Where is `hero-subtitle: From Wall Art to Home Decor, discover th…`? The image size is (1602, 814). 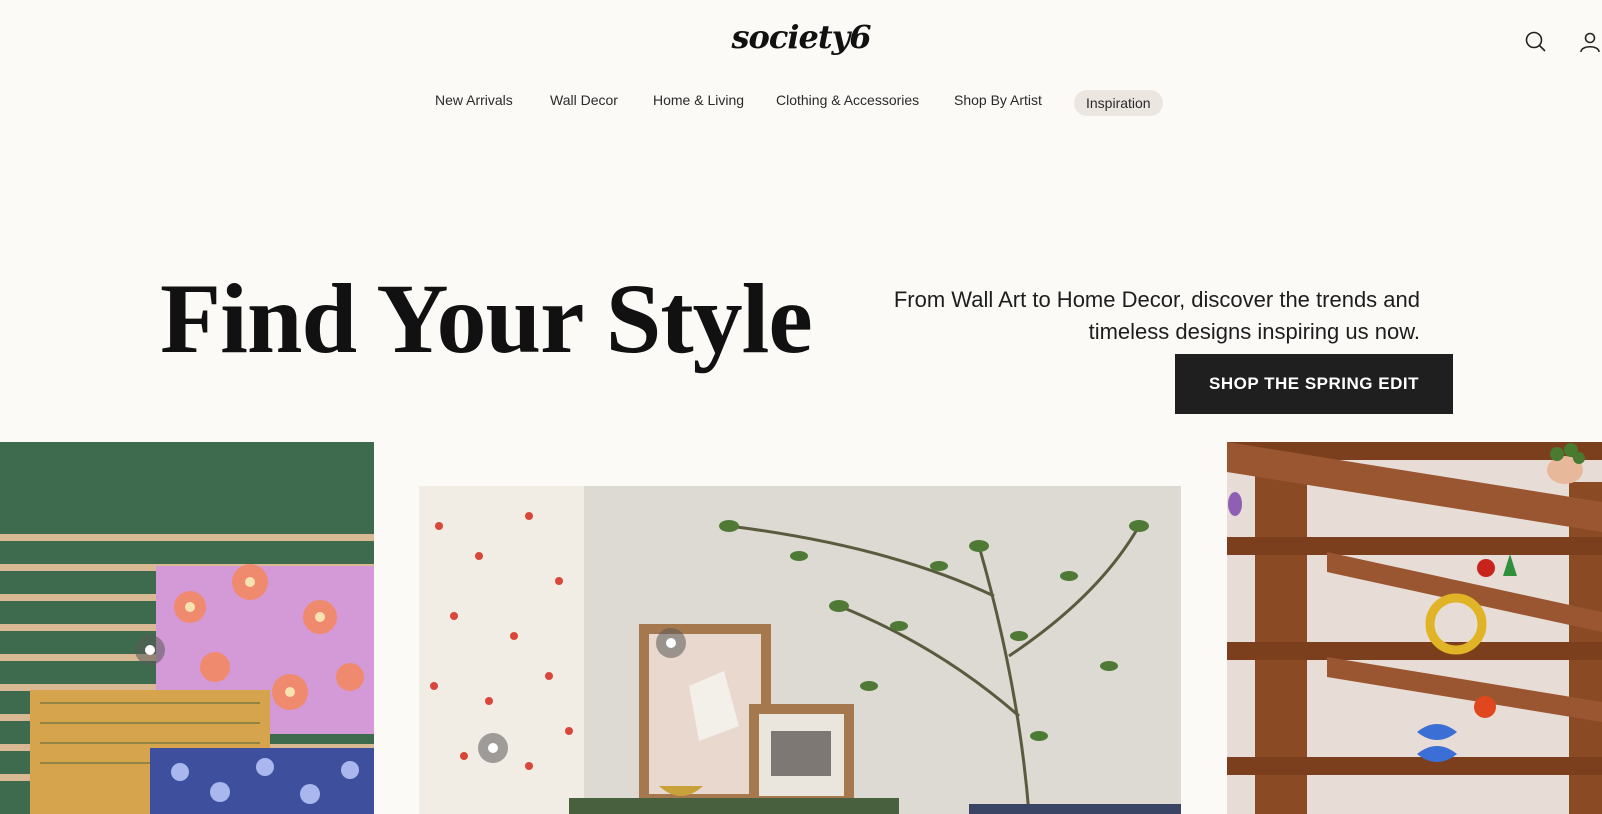 hero-subtitle: From Wall Art to Home Decor, discover th… is located at coordinates (1156, 315).